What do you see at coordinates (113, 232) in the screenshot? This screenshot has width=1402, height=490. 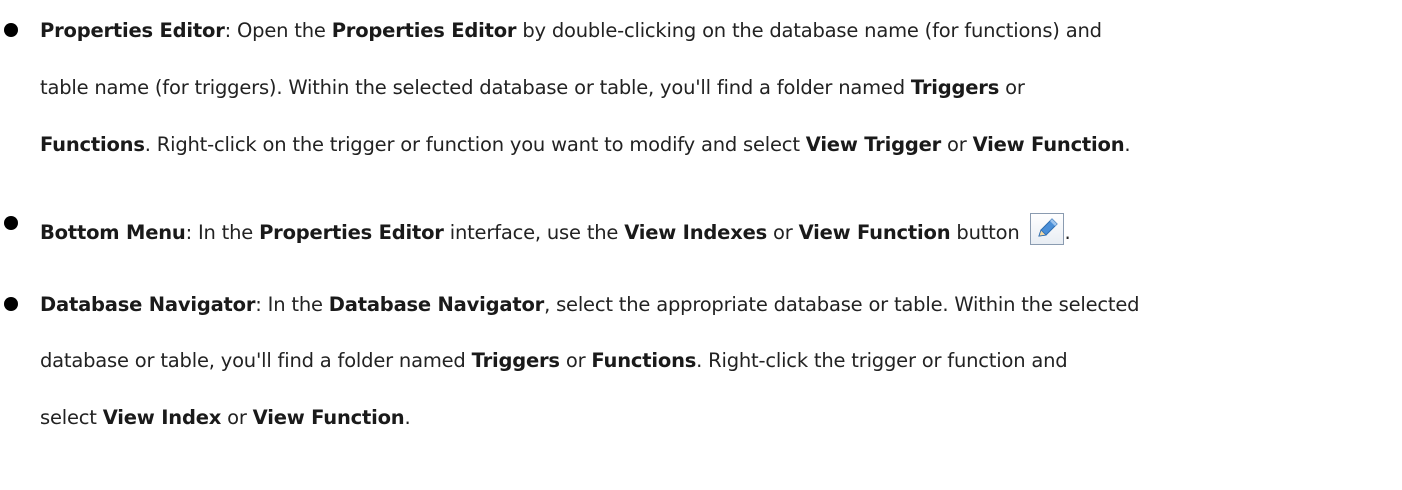 I see `bold-term: Bottom Menu` at bounding box center [113, 232].